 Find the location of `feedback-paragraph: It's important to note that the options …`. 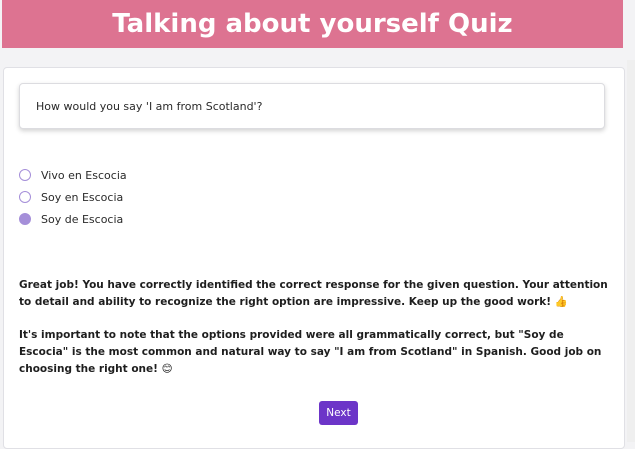

feedback-paragraph: It's important to note that the options … is located at coordinates (310, 352).